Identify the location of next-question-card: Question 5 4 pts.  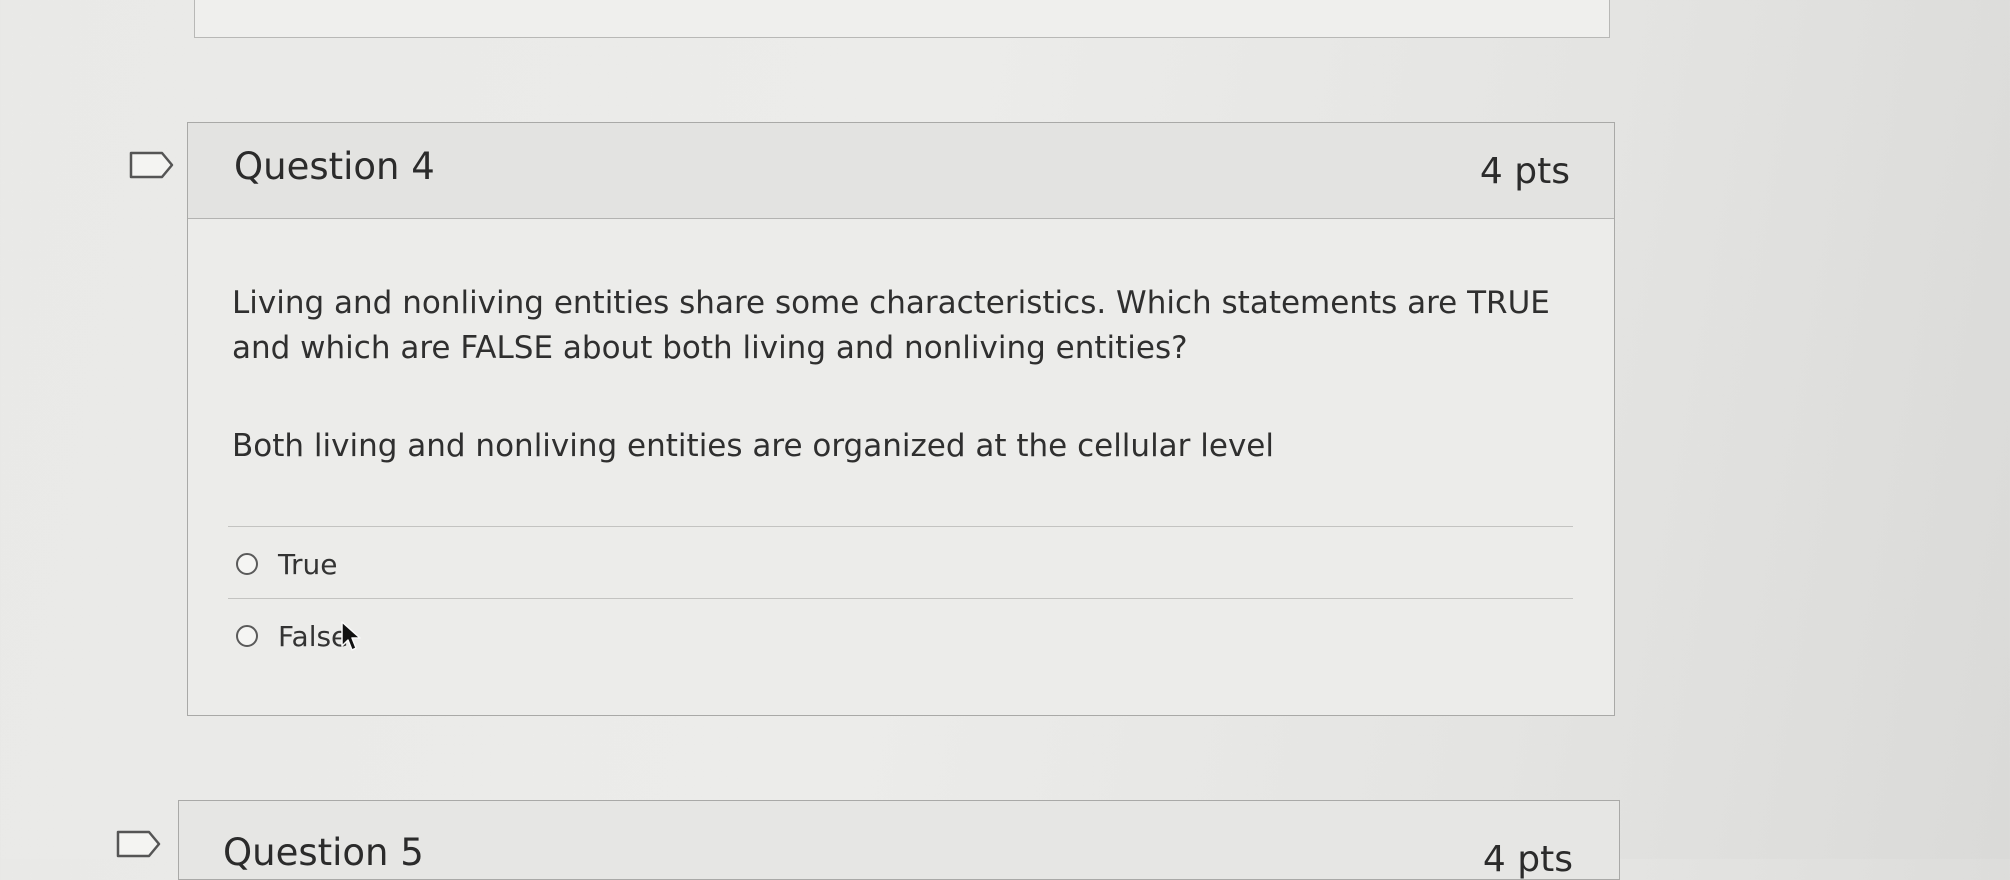
(899, 840).